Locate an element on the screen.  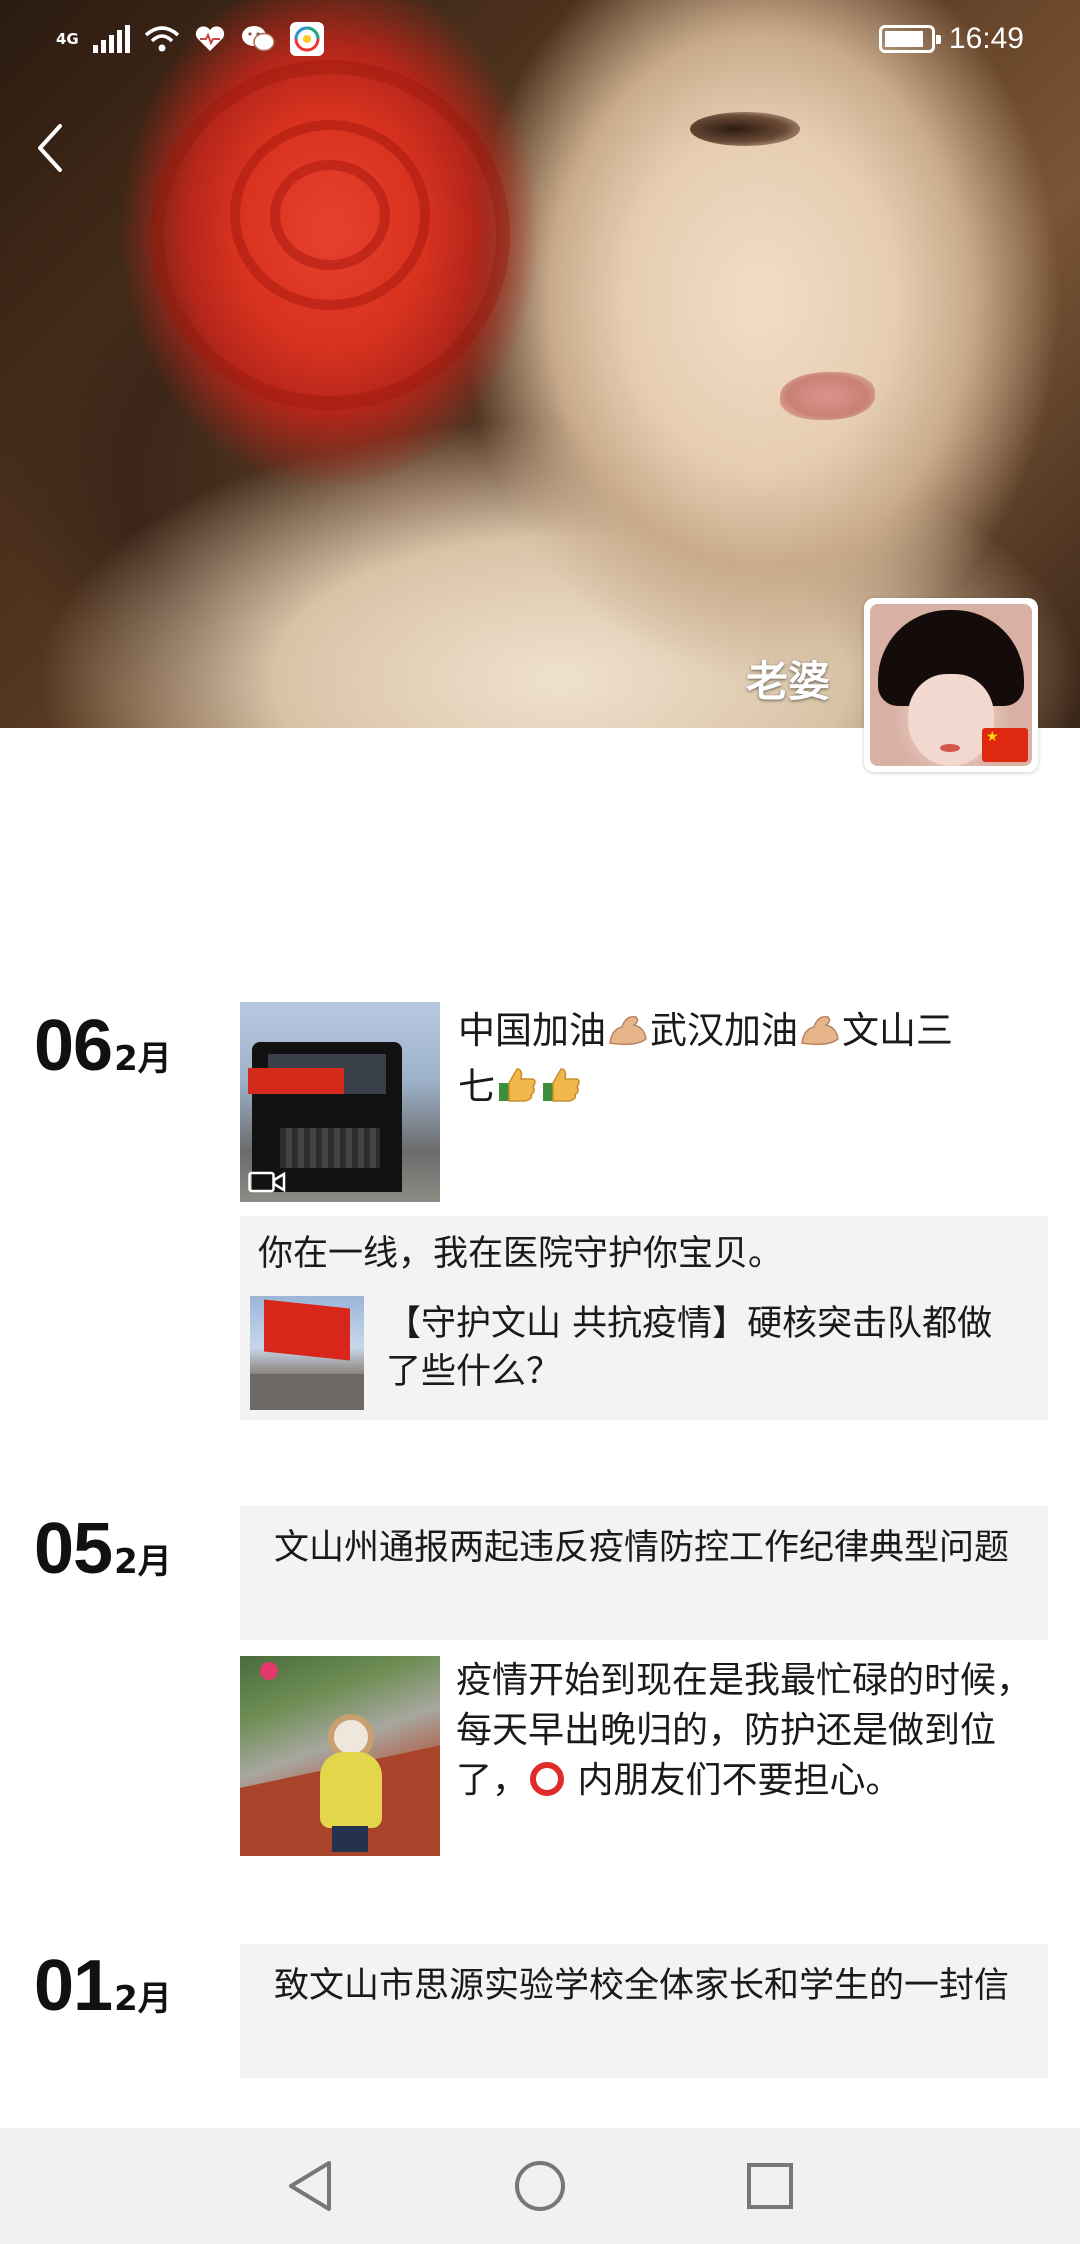
health-icon is located at coordinates (209, 38).